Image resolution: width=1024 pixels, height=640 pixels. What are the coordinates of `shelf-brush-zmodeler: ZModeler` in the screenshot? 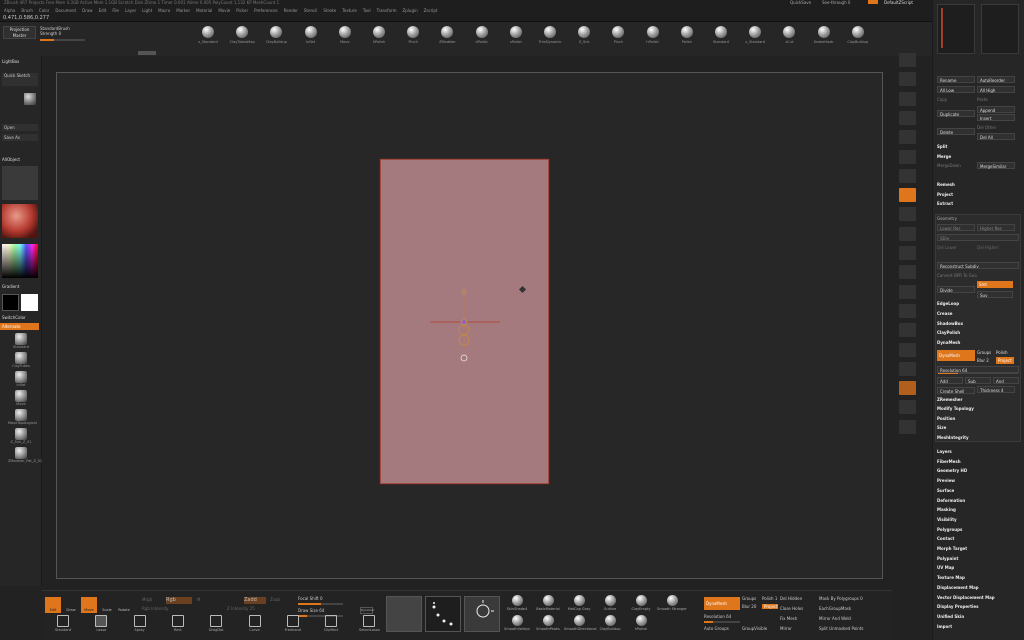 It's located at (447, 35).